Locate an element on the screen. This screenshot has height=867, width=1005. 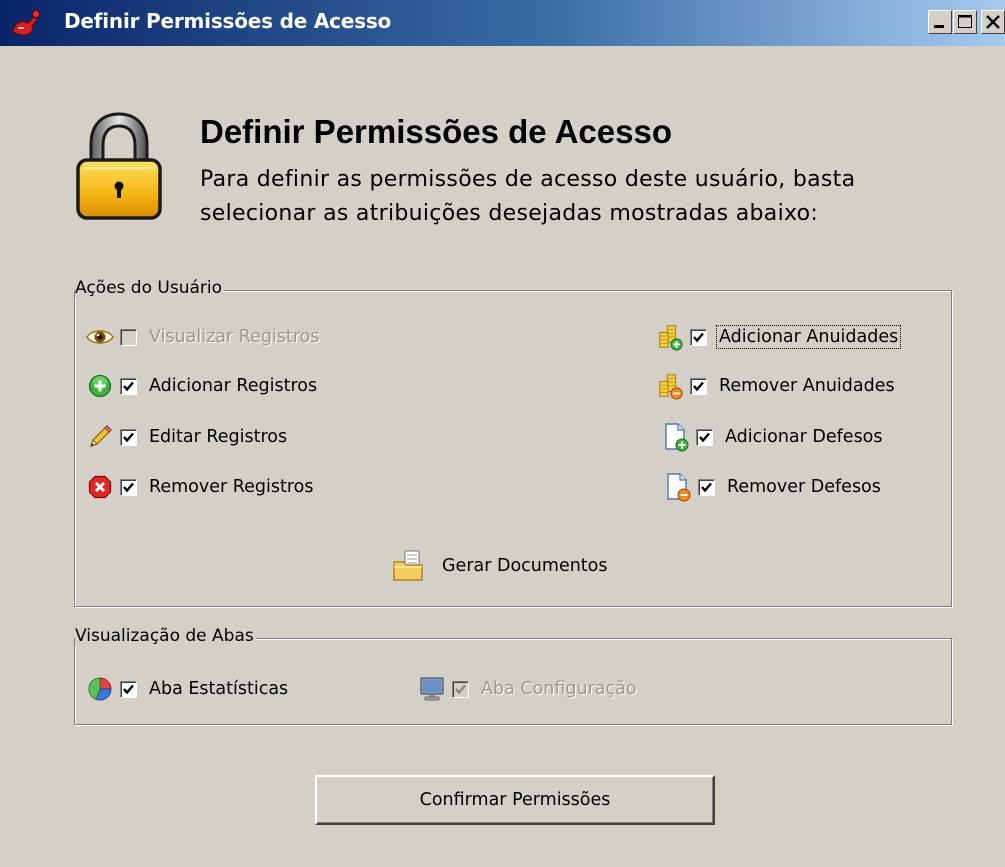
perm-editar-registros: Editar Registros is located at coordinates (186, 437).